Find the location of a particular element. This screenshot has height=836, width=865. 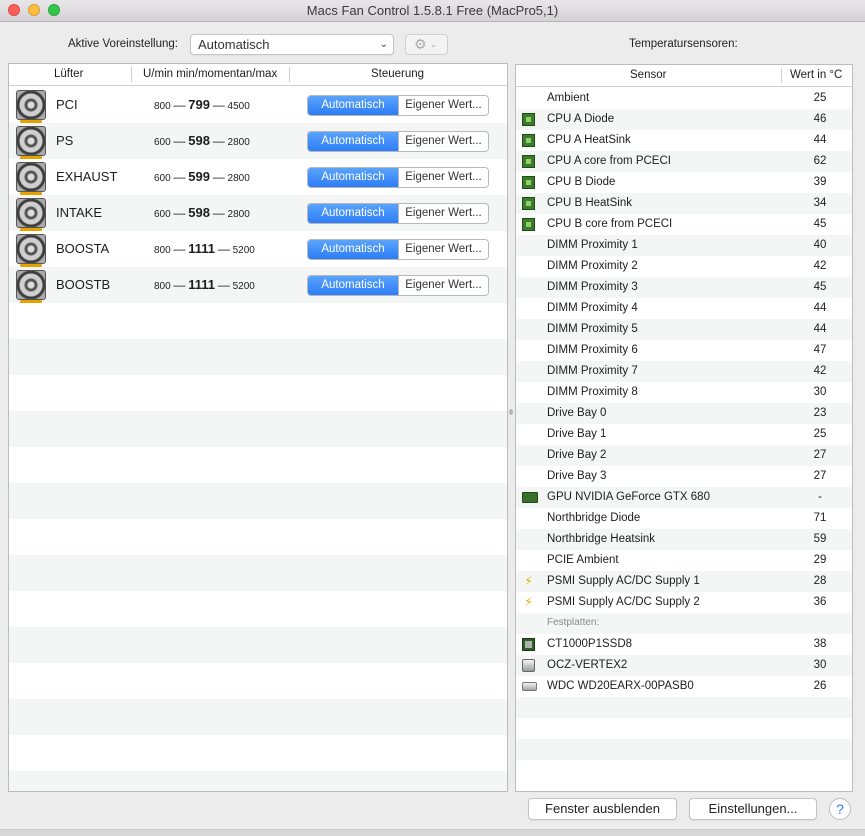

sensor-temperature: 30 is located at coordinates (820, 392).